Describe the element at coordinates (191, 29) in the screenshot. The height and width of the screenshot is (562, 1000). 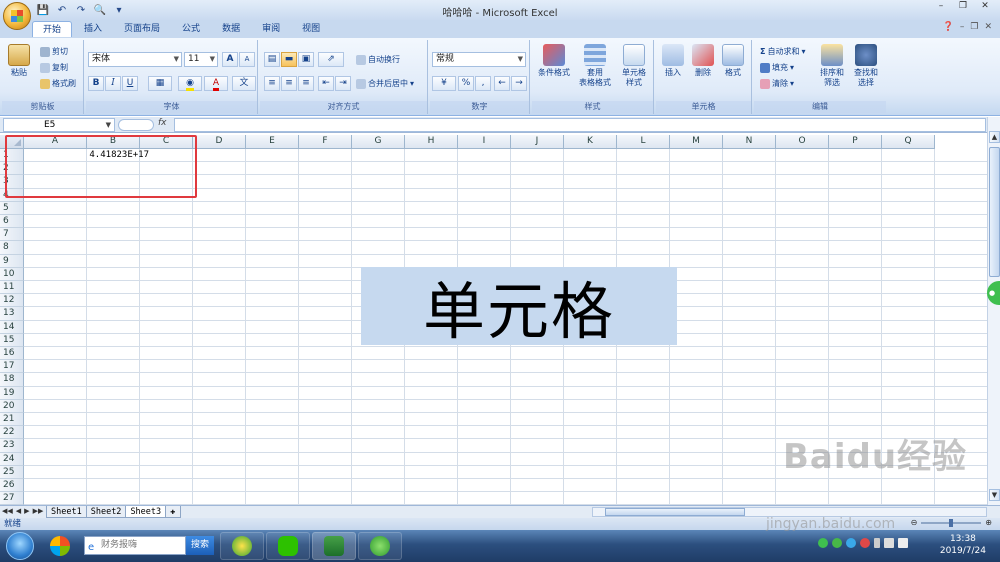
I see `tab-3: 公式` at that location.